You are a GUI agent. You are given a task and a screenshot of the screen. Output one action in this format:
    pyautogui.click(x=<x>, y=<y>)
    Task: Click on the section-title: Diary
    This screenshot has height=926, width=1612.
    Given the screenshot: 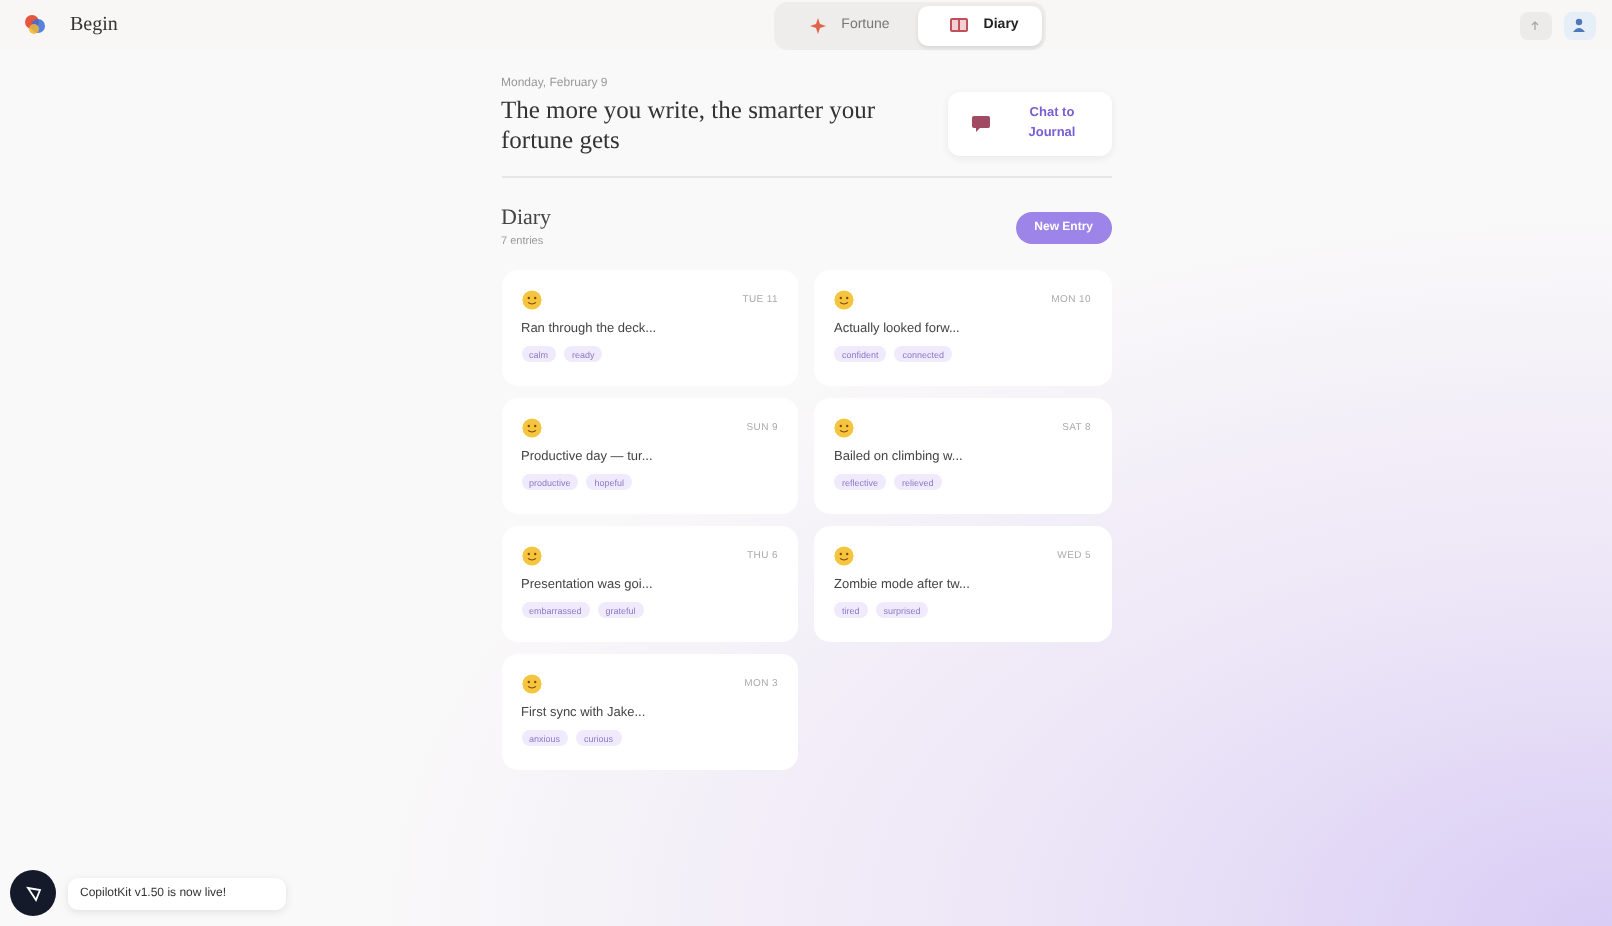 What is the action you would take?
    pyautogui.click(x=526, y=218)
    